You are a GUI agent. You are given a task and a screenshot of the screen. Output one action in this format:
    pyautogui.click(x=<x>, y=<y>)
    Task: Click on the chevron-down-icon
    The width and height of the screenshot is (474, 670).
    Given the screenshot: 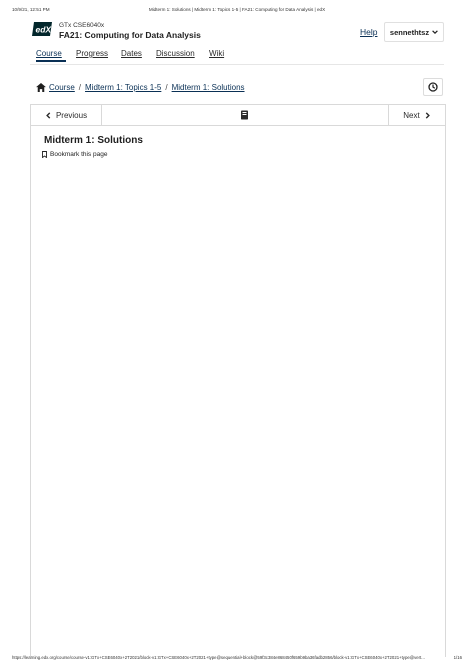 What is the action you would take?
    pyautogui.click(x=435, y=32)
    